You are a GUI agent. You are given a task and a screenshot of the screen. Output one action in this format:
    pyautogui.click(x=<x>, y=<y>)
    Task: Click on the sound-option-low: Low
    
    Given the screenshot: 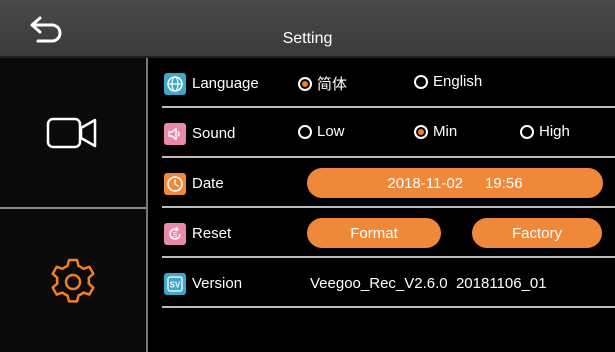 What is the action you would take?
    pyautogui.click(x=321, y=131)
    